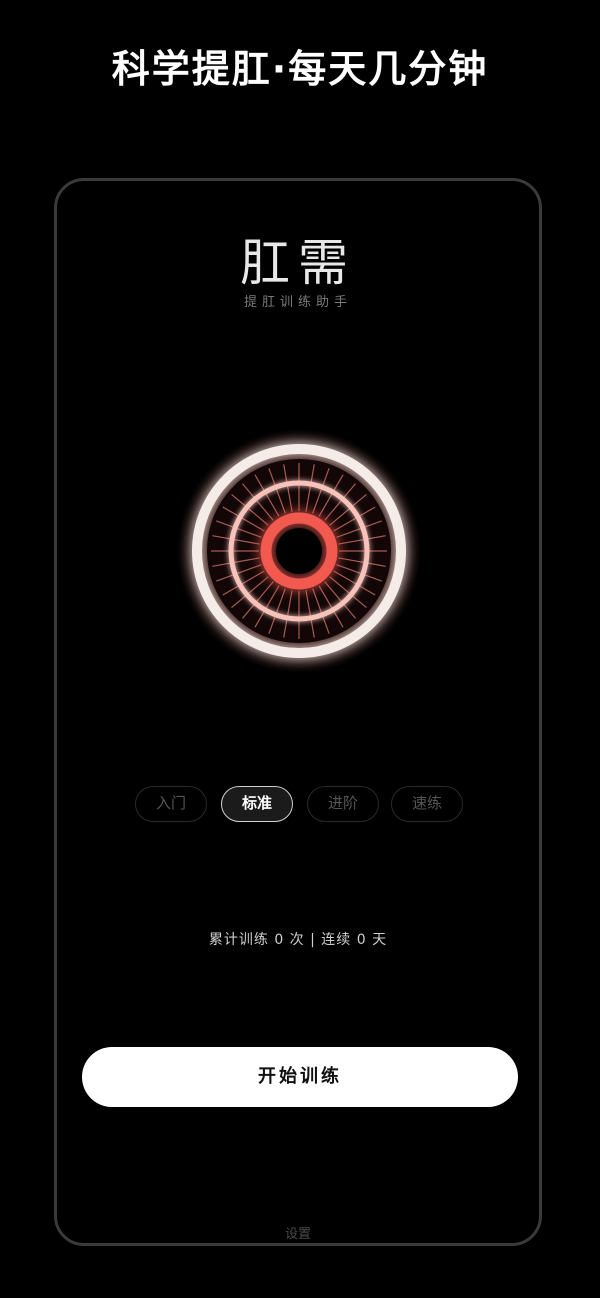  Describe the element at coordinates (343, 804) in the screenshot. I see `mode-advanced-button: 进阶` at that location.